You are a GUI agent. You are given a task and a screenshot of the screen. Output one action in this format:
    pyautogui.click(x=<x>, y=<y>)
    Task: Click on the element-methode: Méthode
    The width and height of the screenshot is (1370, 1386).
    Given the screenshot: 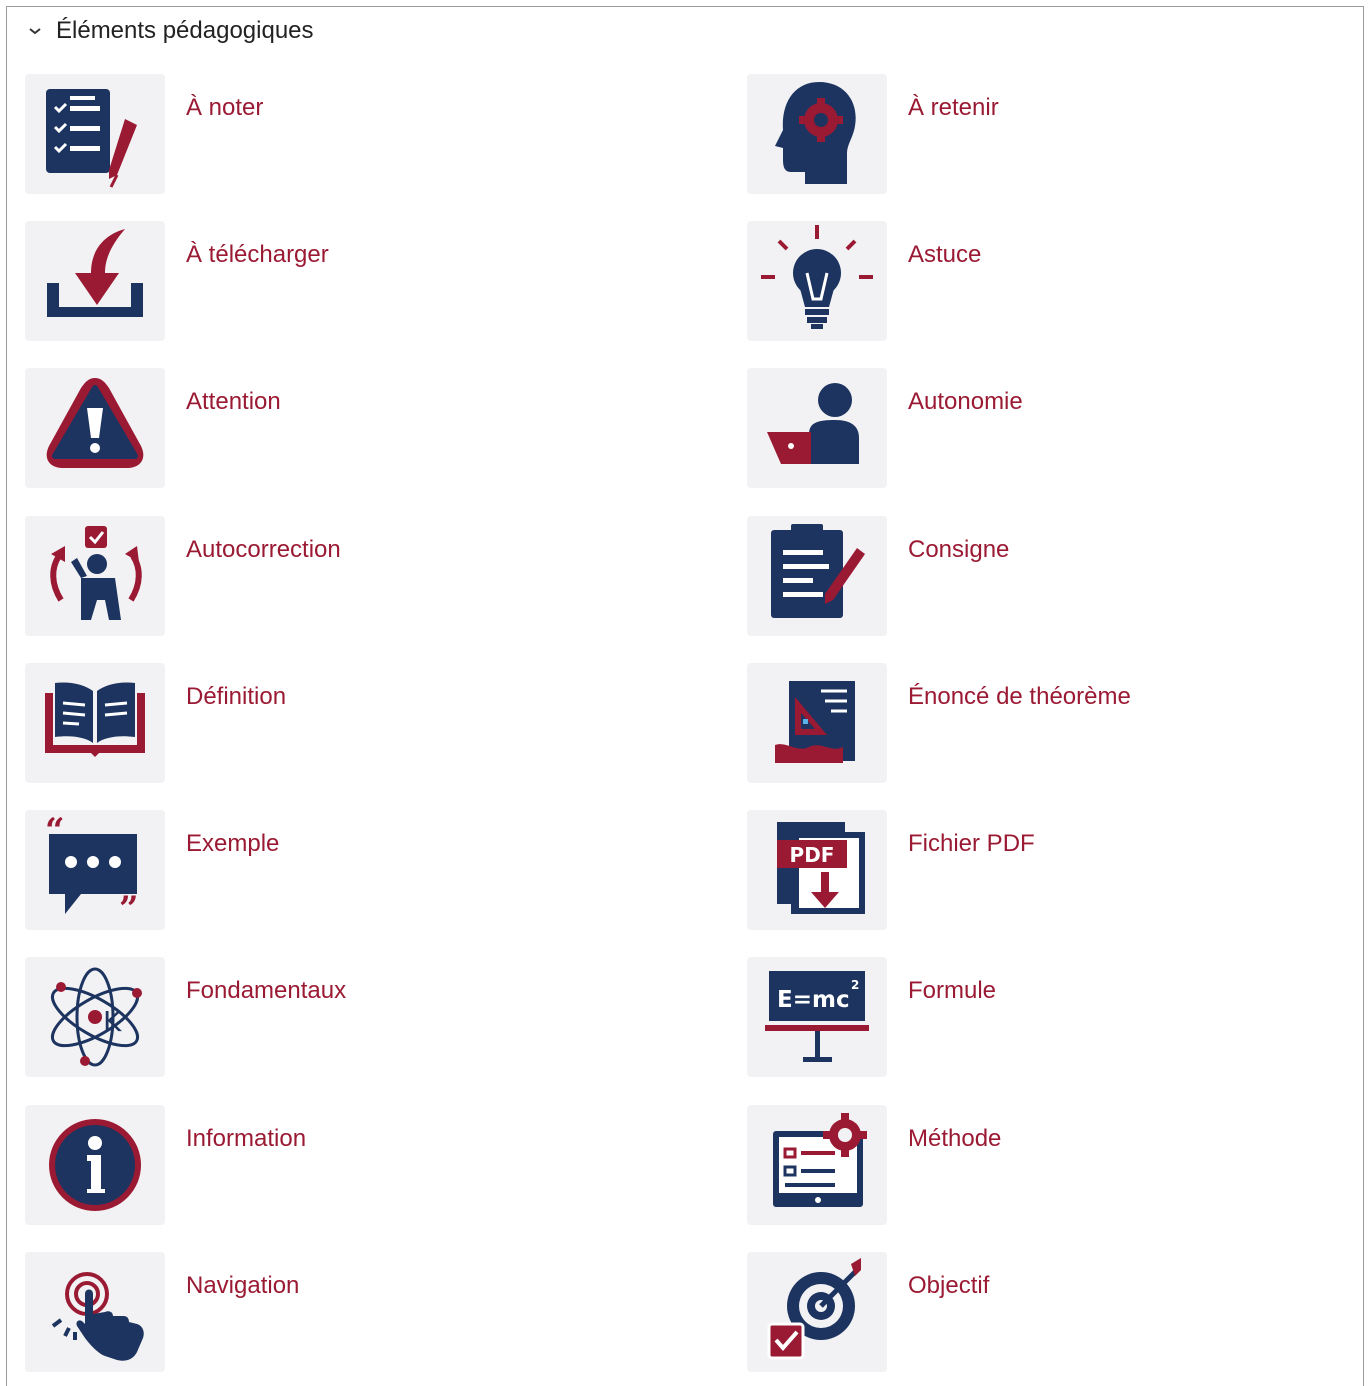 What is the action you would take?
    pyautogui.click(x=1047, y=1165)
    